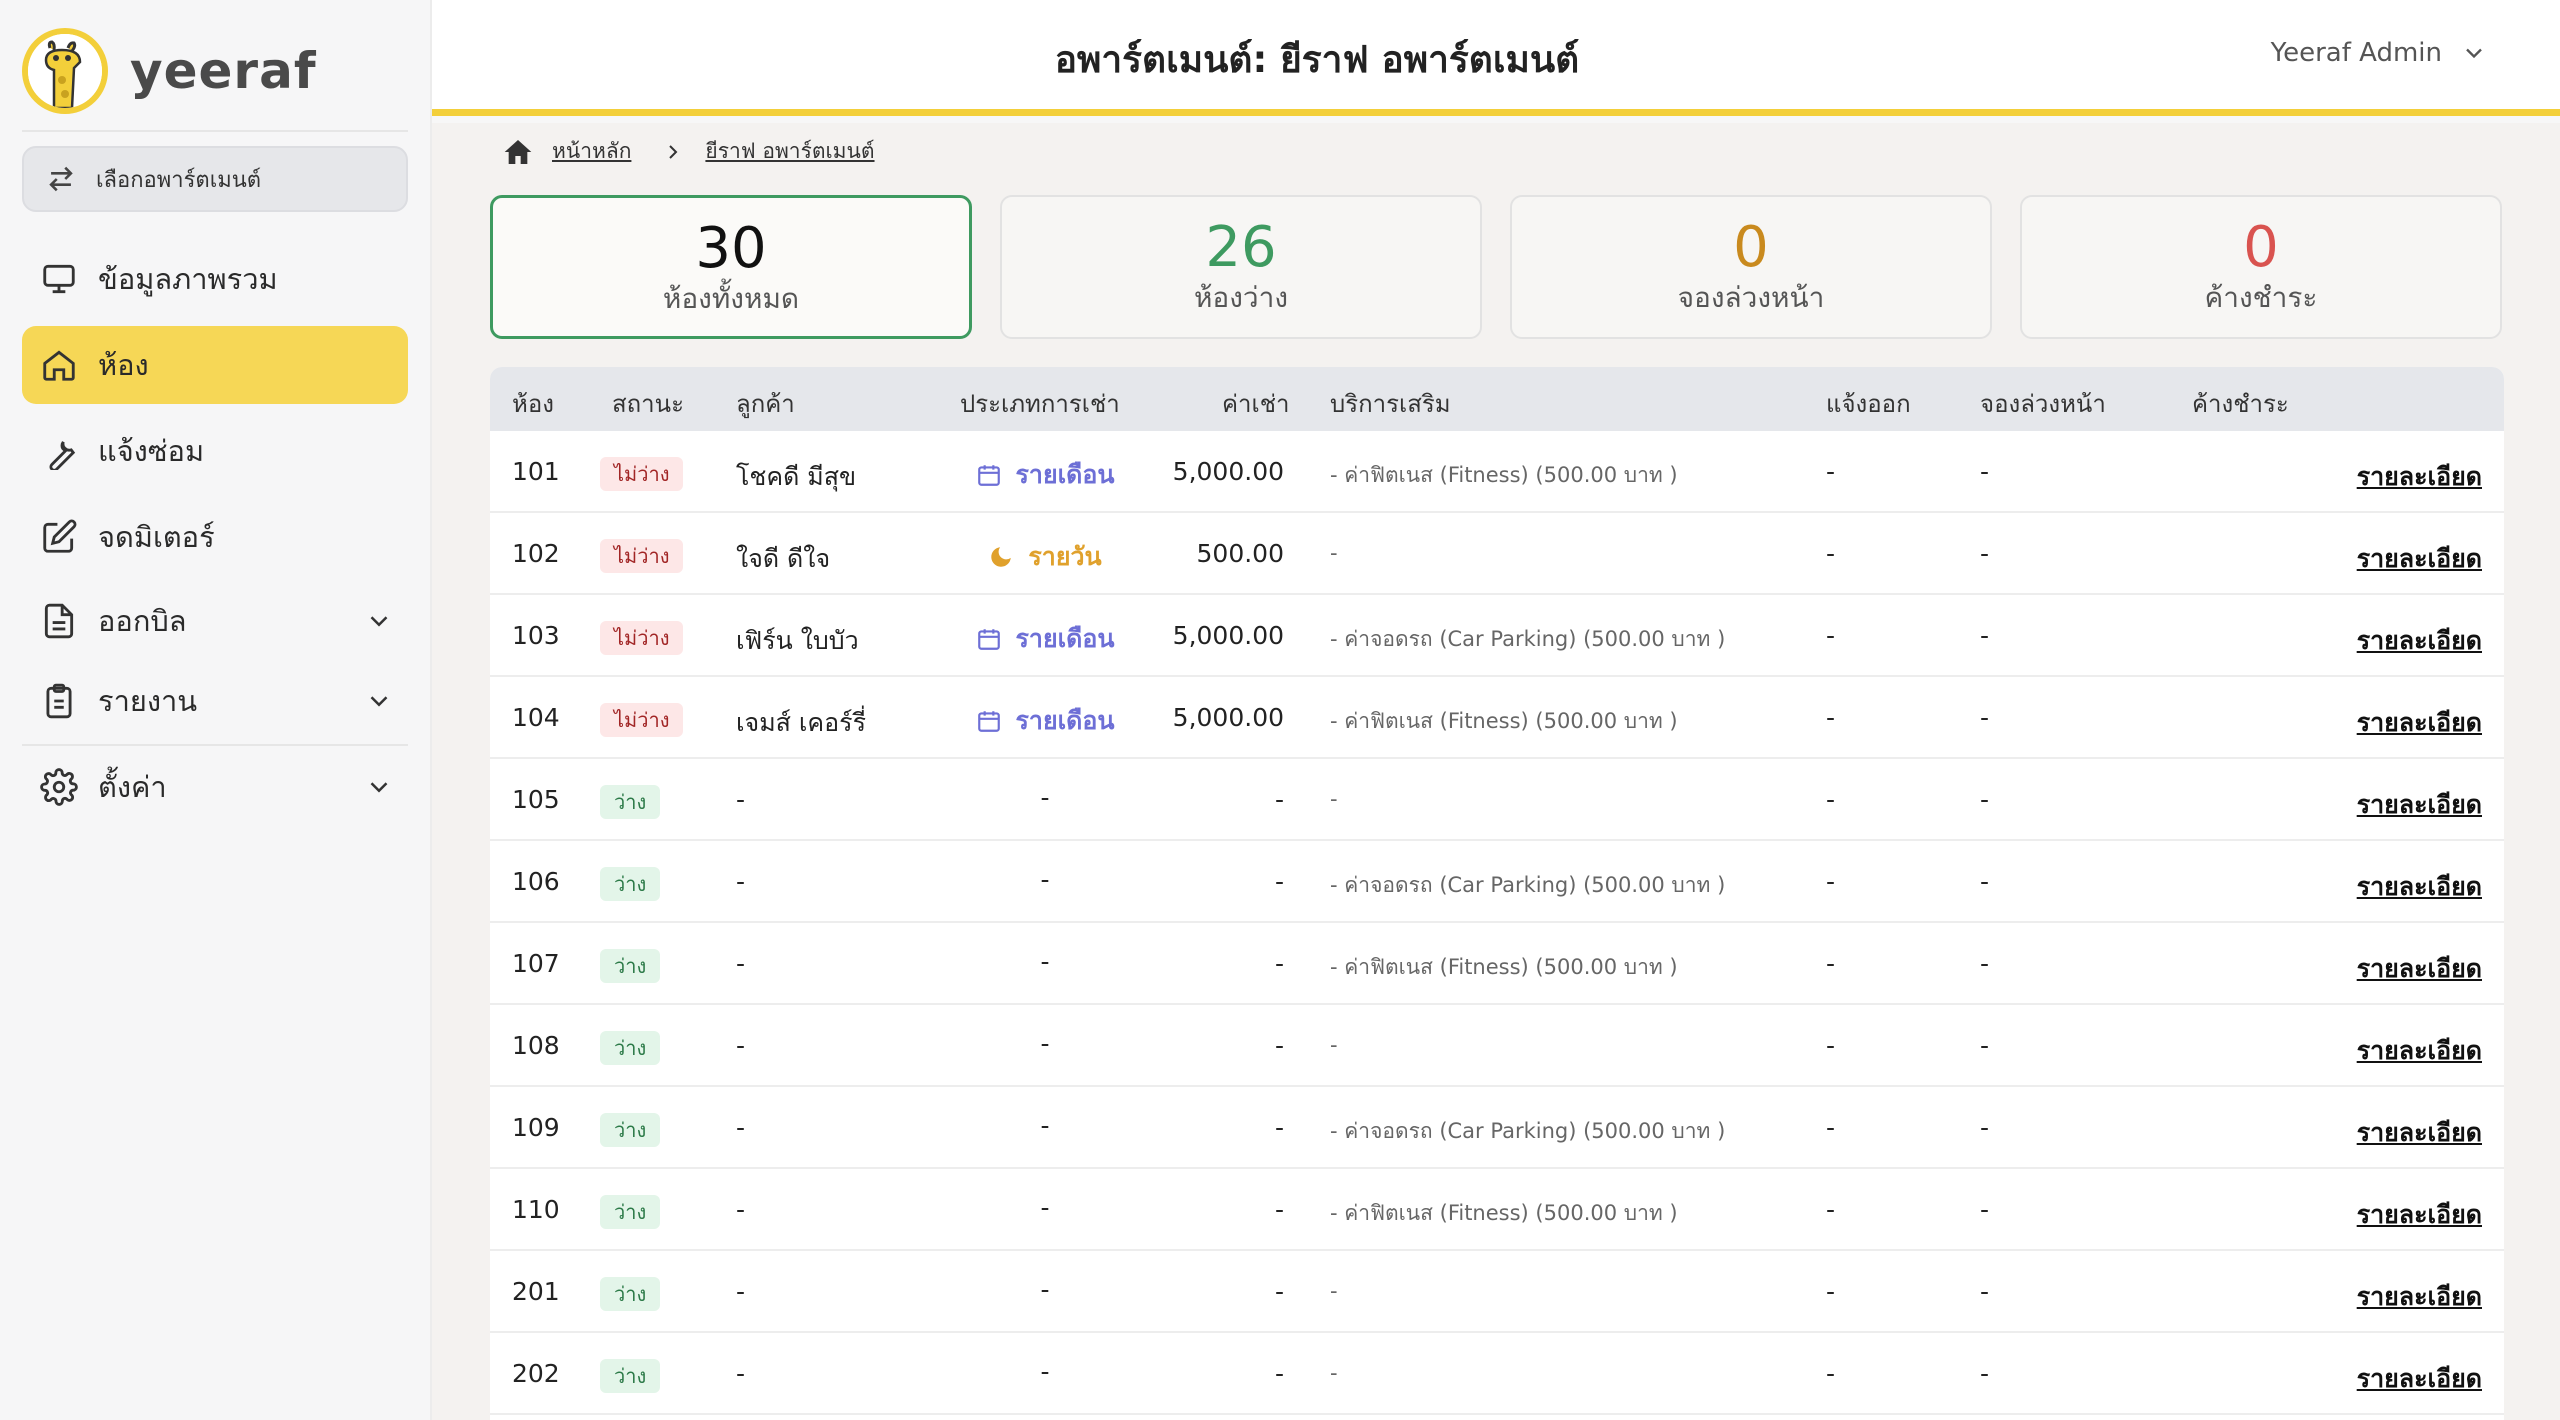 The height and width of the screenshot is (1420, 2560). What do you see at coordinates (518, 152) in the screenshot?
I see `home-icon` at bounding box center [518, 152].